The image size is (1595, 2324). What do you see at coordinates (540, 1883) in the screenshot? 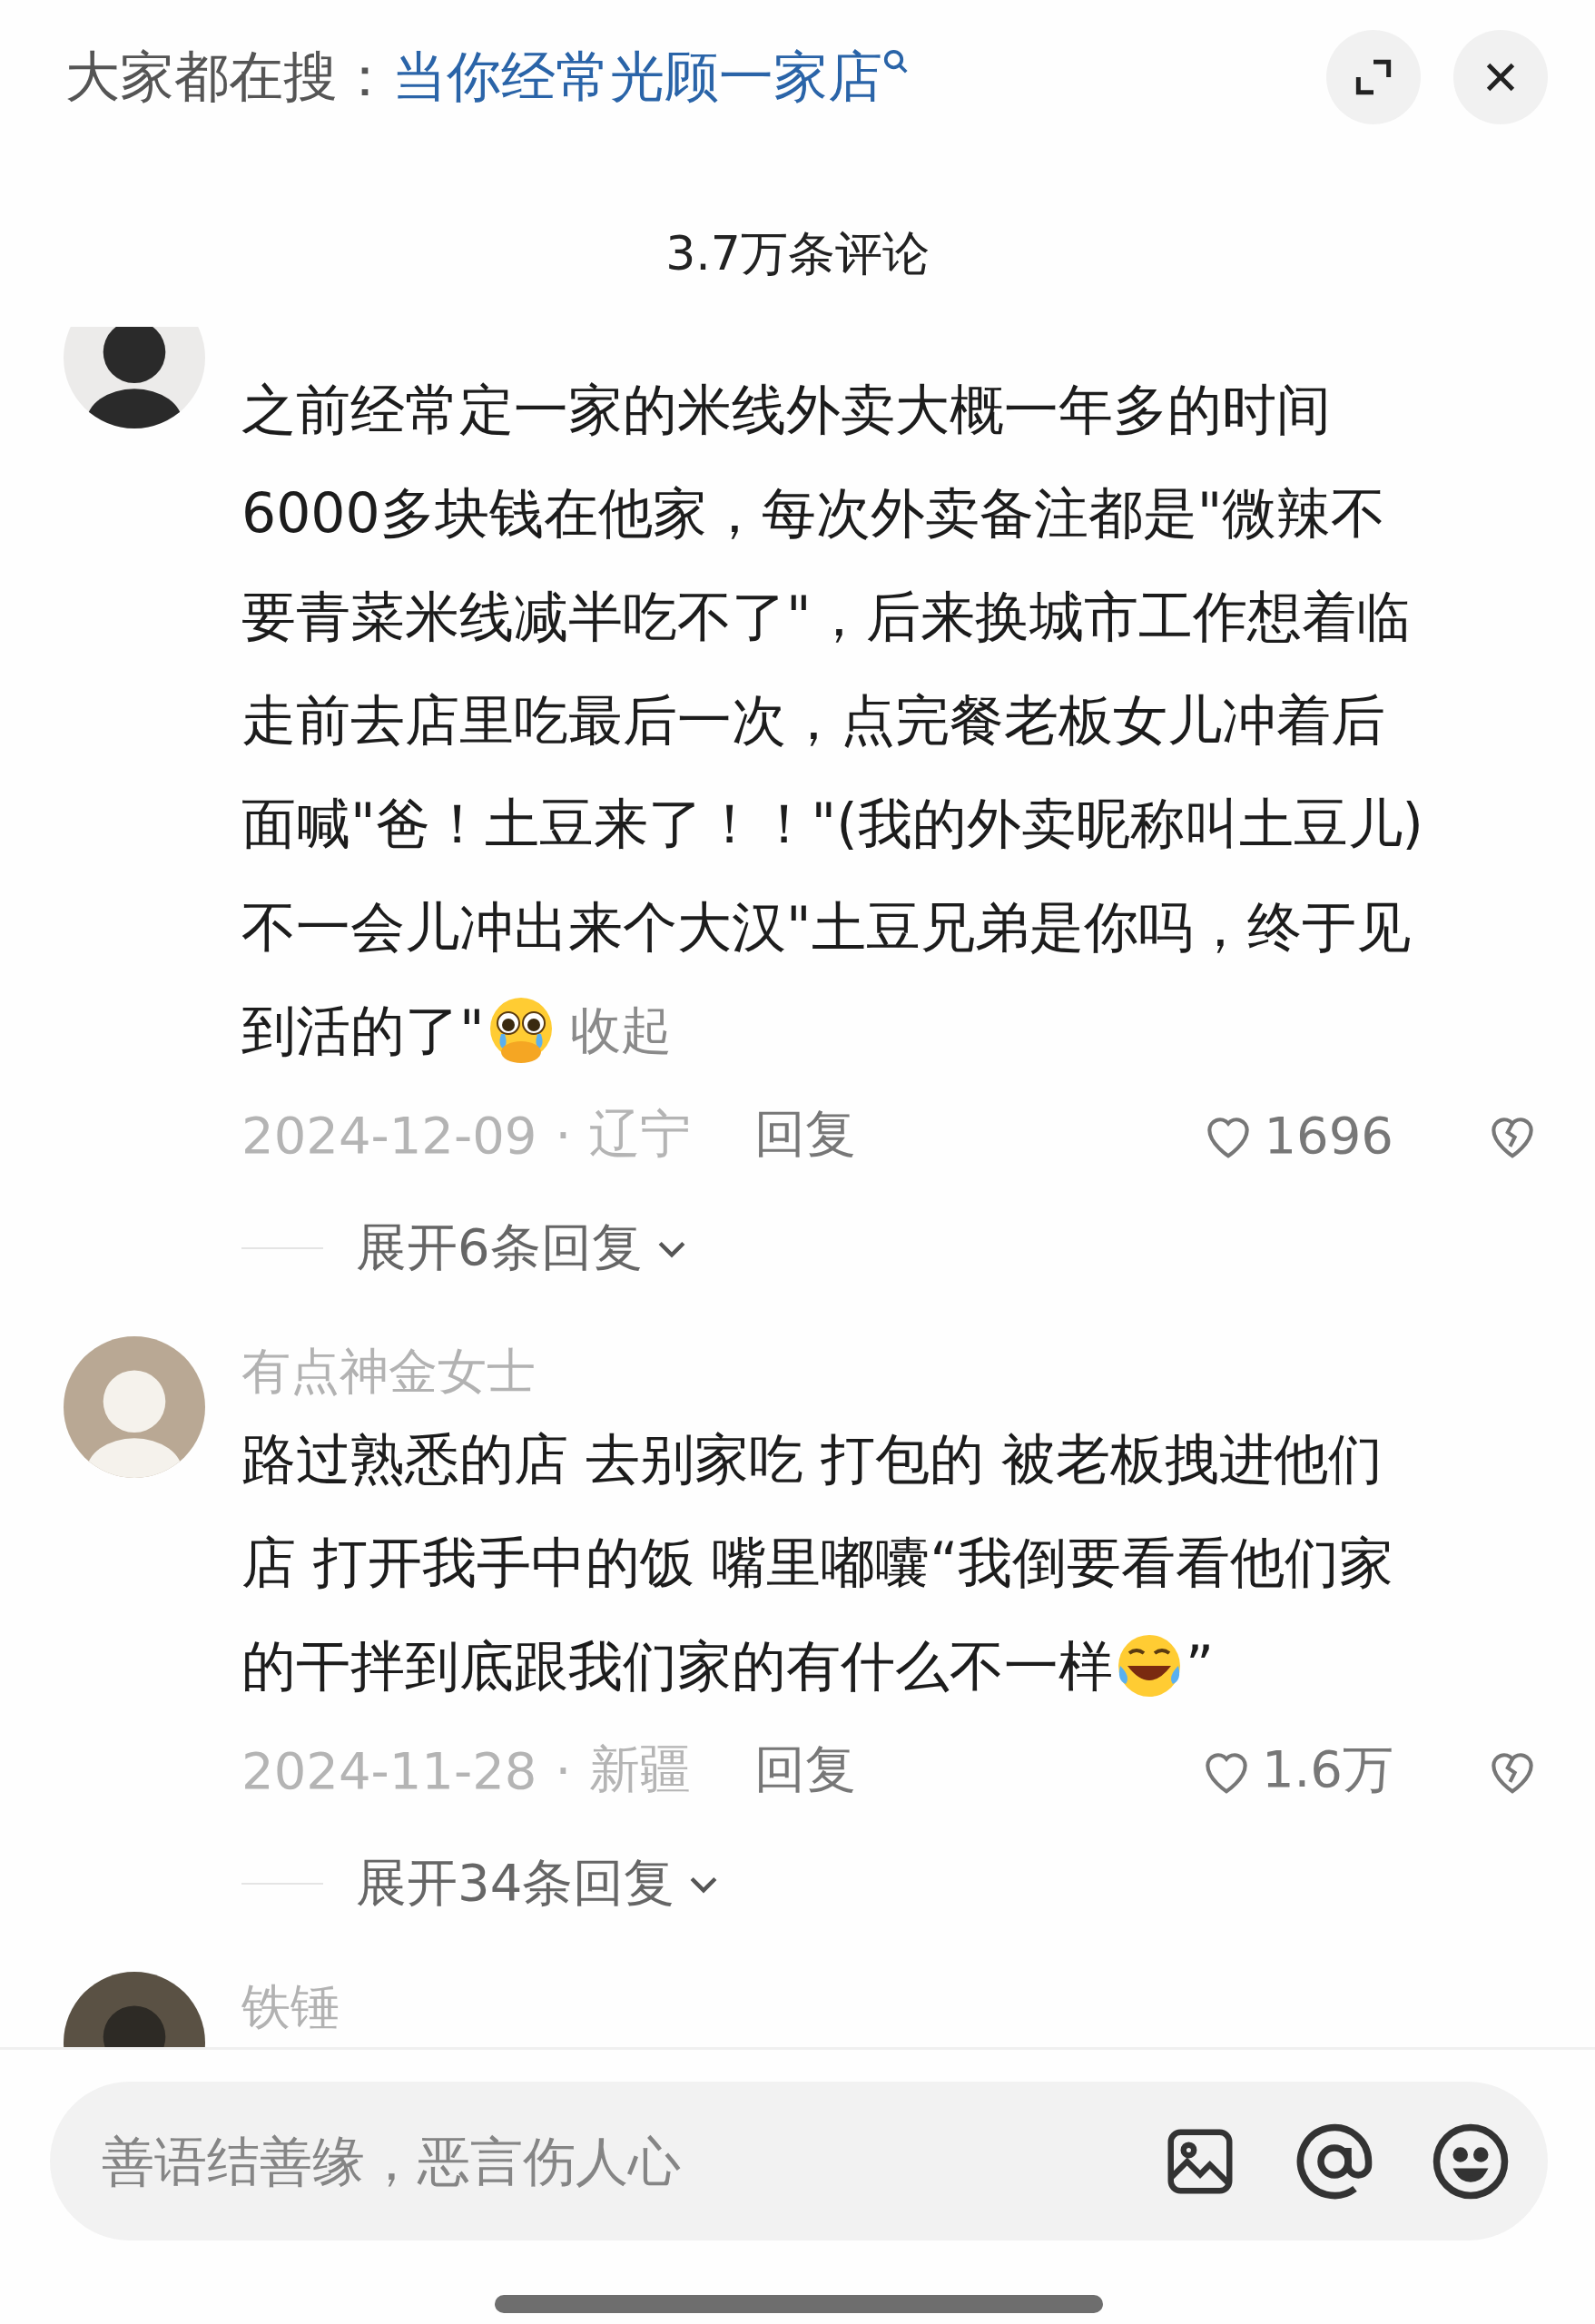
I see `expand-replies-button: 展开34条回复` at bounding box center [540, 1883].